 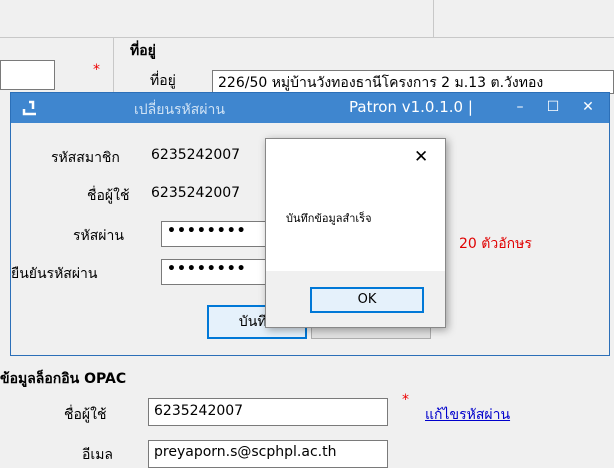 I want to click on username-value: 6235242007, so click(x=196, y=193).